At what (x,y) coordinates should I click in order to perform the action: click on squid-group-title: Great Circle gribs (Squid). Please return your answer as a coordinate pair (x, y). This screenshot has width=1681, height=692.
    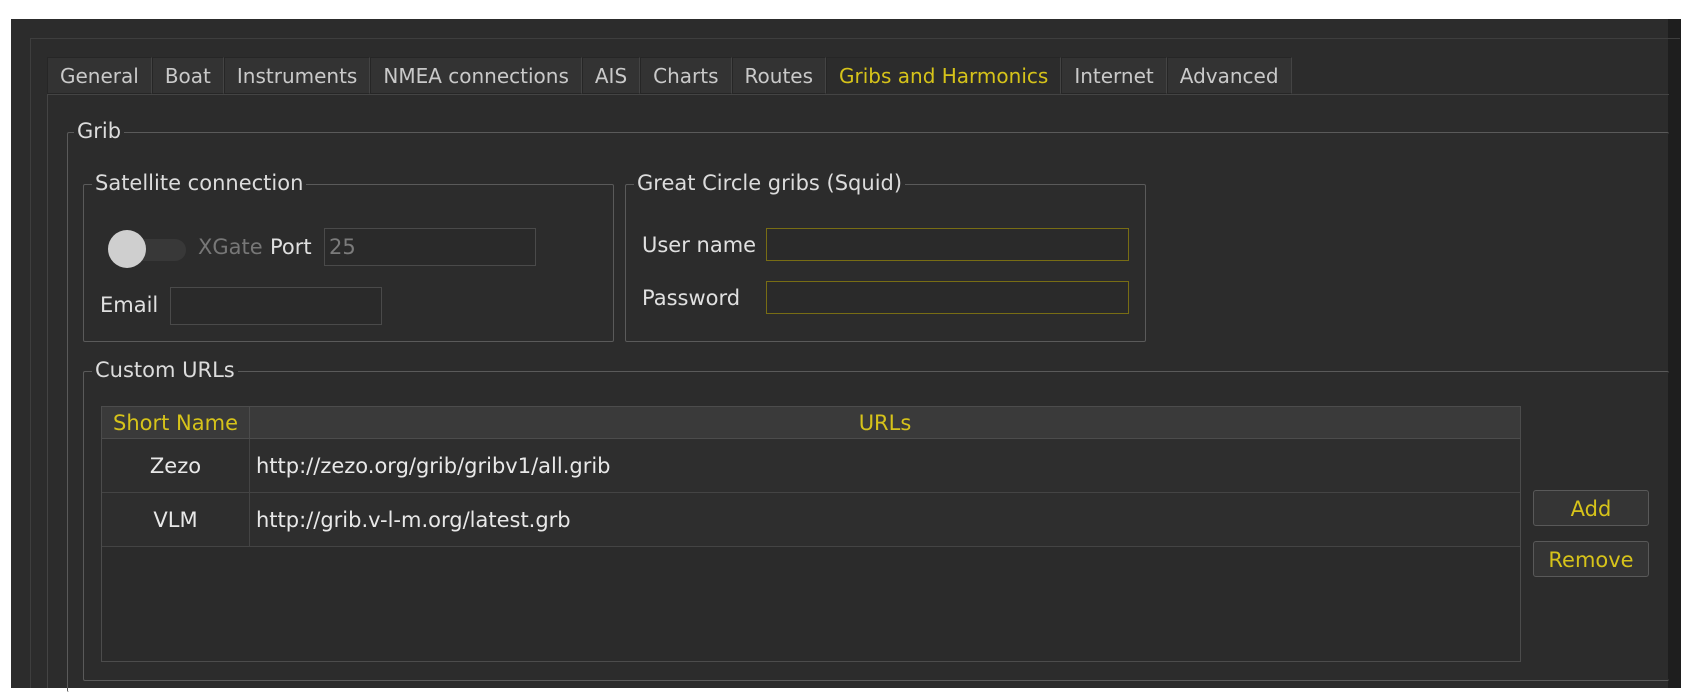
    Looking at the image, I should click on (770, 183).